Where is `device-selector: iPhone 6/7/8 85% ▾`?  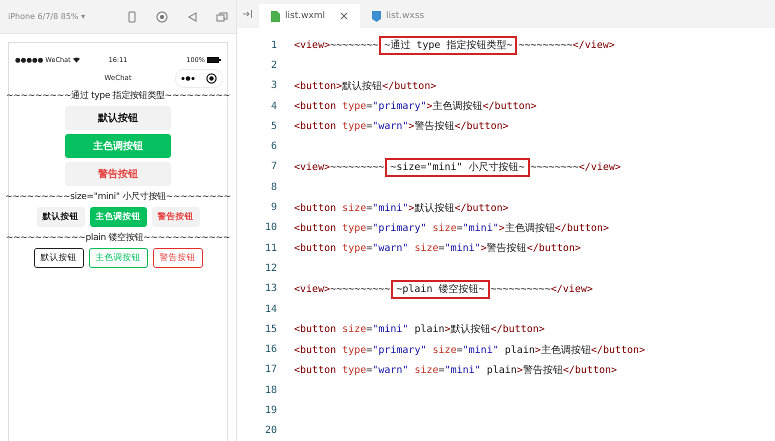 device-selector: iPhone 6/7/8 85% ▾ is located at coordinates (58, 16).